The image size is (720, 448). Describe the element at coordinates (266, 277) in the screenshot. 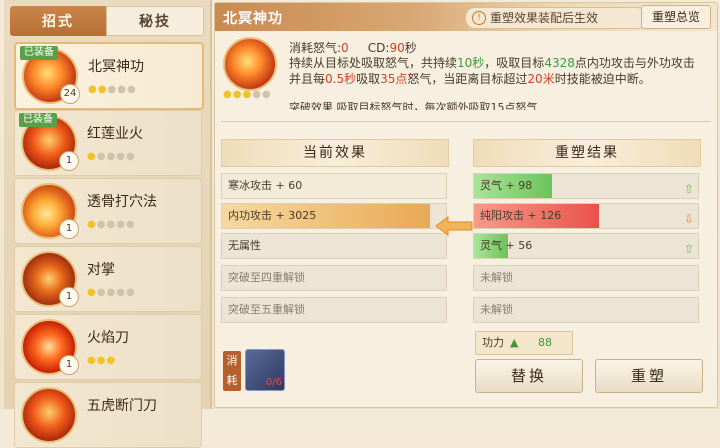

I see `effect-text: 突破至四重解锁` at that location.